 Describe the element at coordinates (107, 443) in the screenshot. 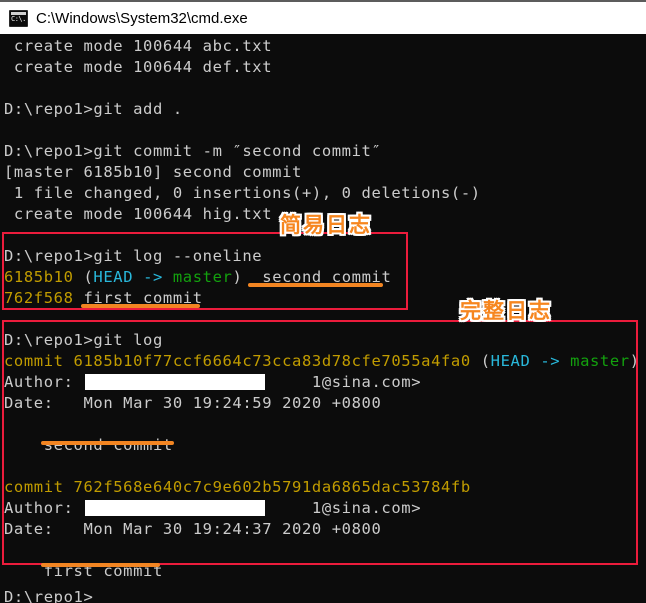

I see `annotation-underline-second-commit-message` at that location.